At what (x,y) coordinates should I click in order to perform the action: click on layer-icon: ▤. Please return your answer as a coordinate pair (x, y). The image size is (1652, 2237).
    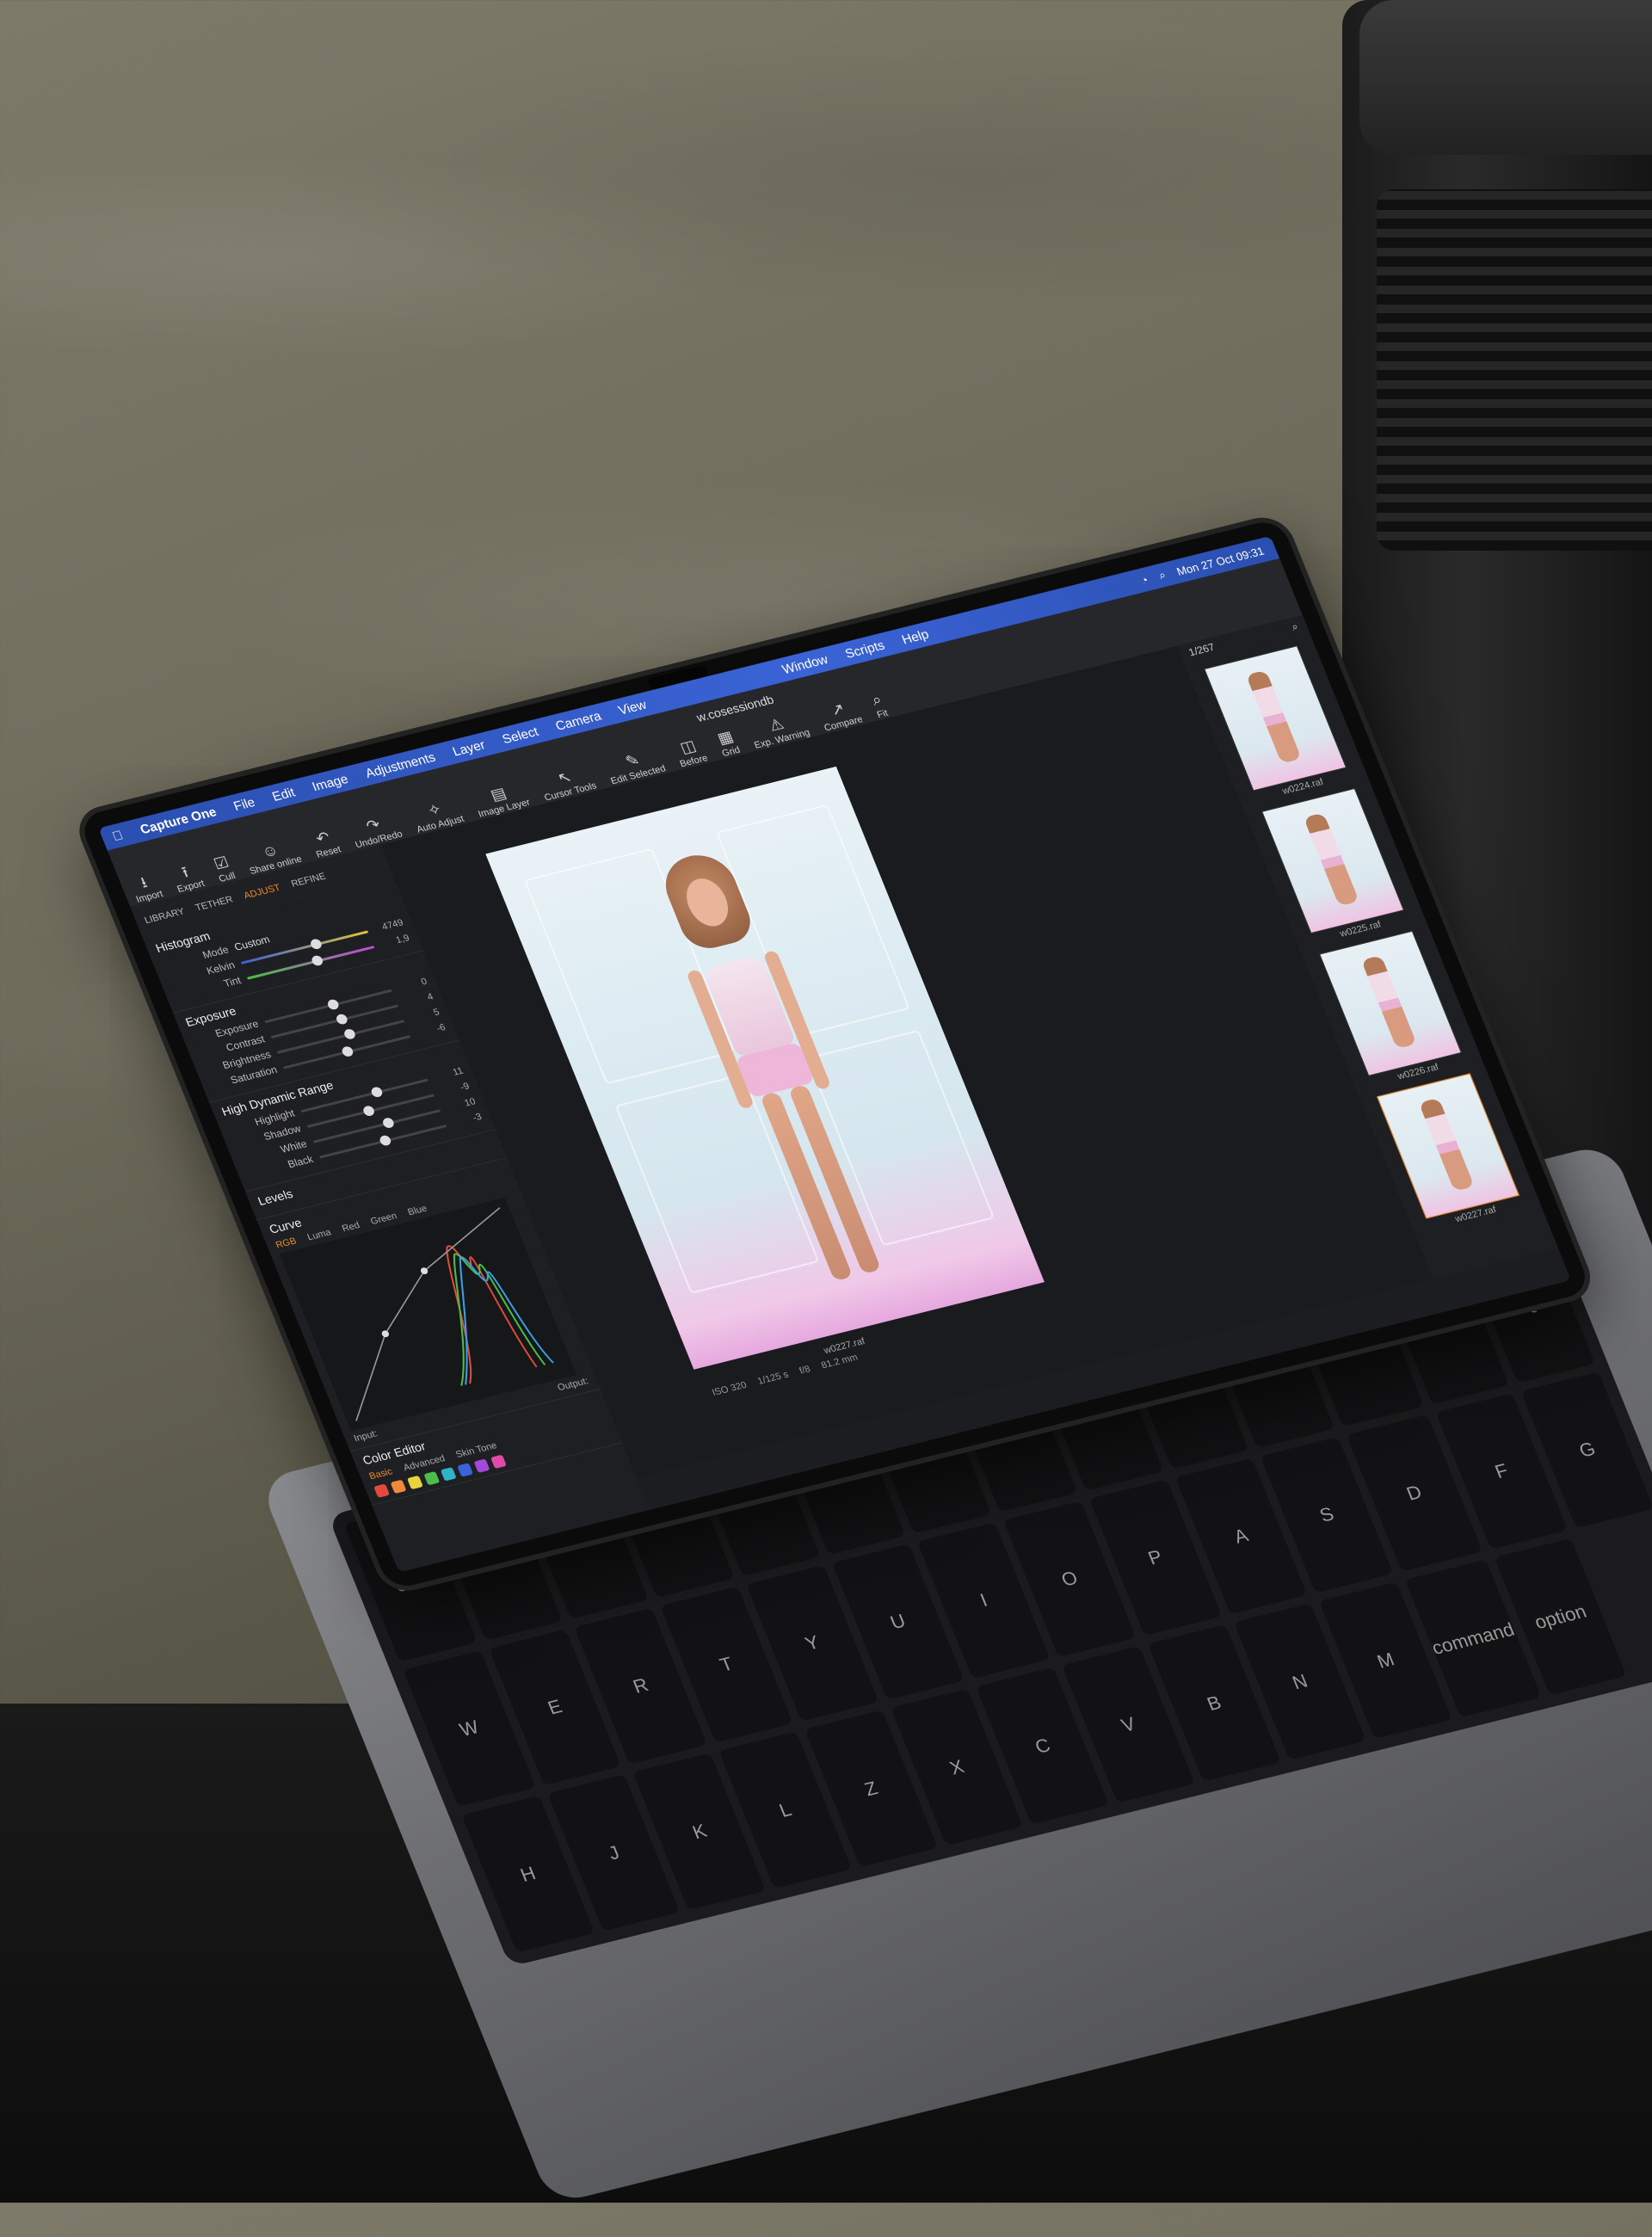
    Looking at the image, I should click on (498, 794).